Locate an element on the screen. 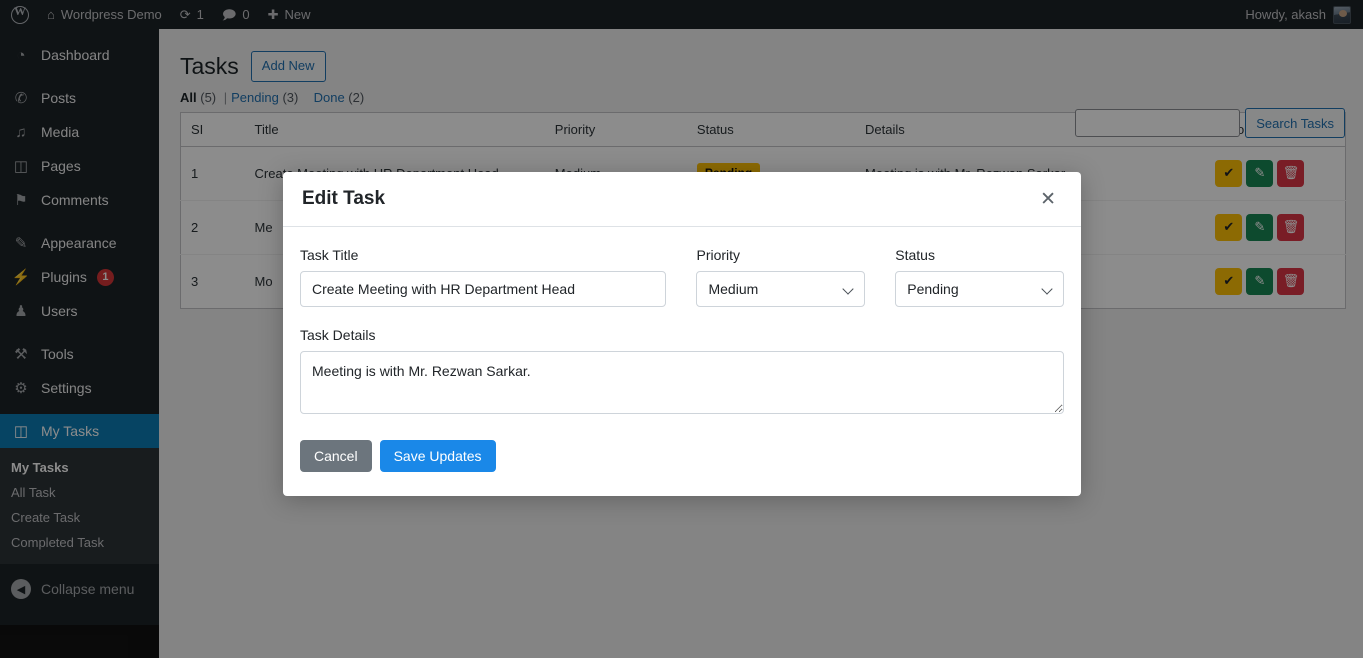  task-title-label: Task Title is located at coordinates (329, 255).